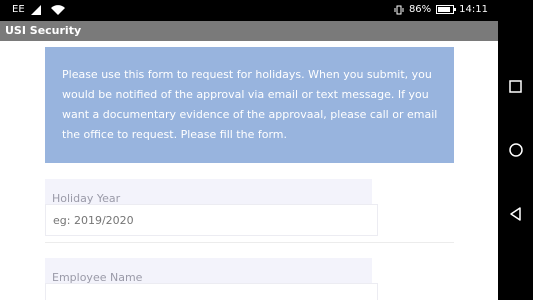 The height and width of the screenshot is (300, 533). I want to click on section-divider, so click(249, 242).